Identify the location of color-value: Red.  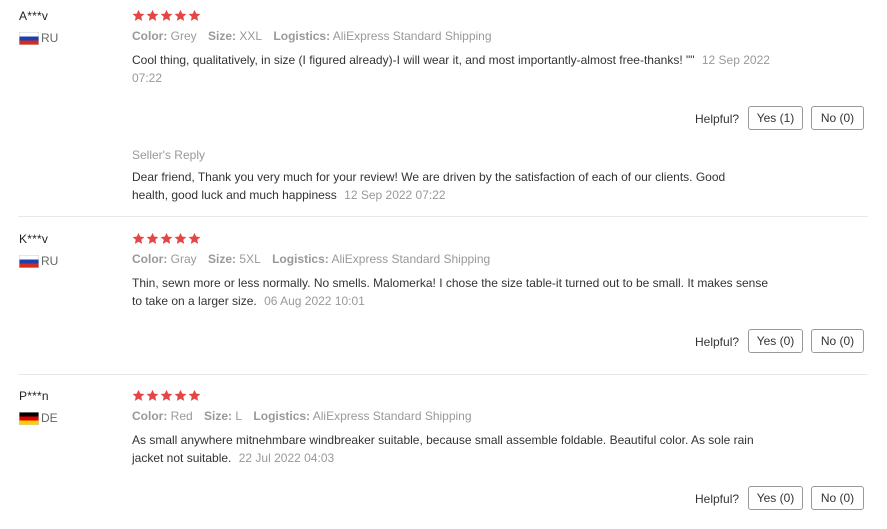
(181, 416).